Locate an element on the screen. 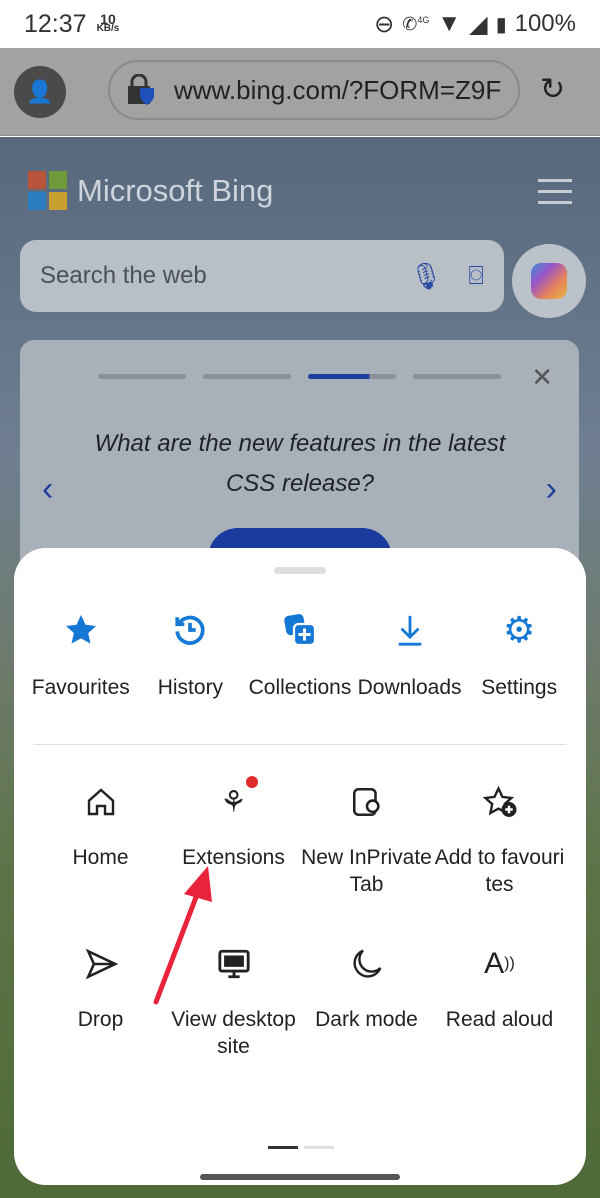 This screenshot has height=1198, width=600. annotation-arrow is located at coordinates (182, 935).